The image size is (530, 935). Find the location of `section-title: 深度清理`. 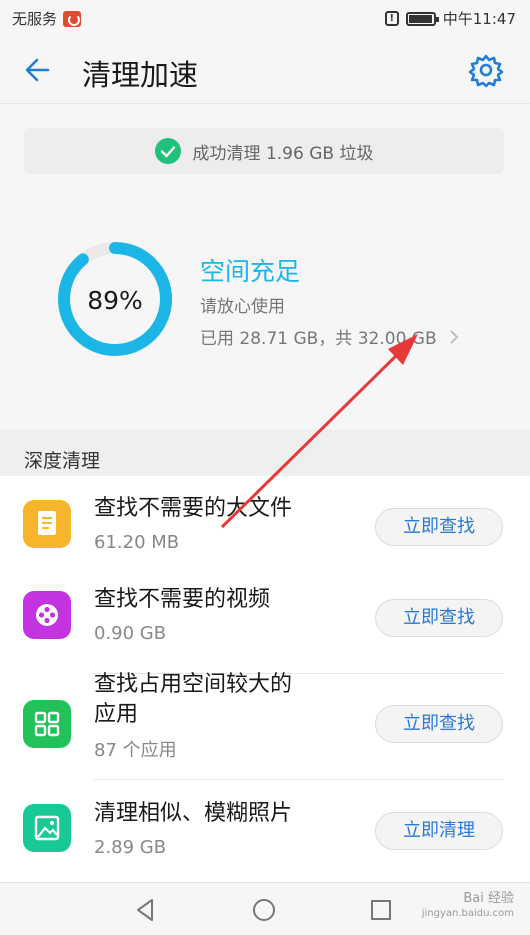

section-title: 深度清理 is located at coordinates (62, 461).